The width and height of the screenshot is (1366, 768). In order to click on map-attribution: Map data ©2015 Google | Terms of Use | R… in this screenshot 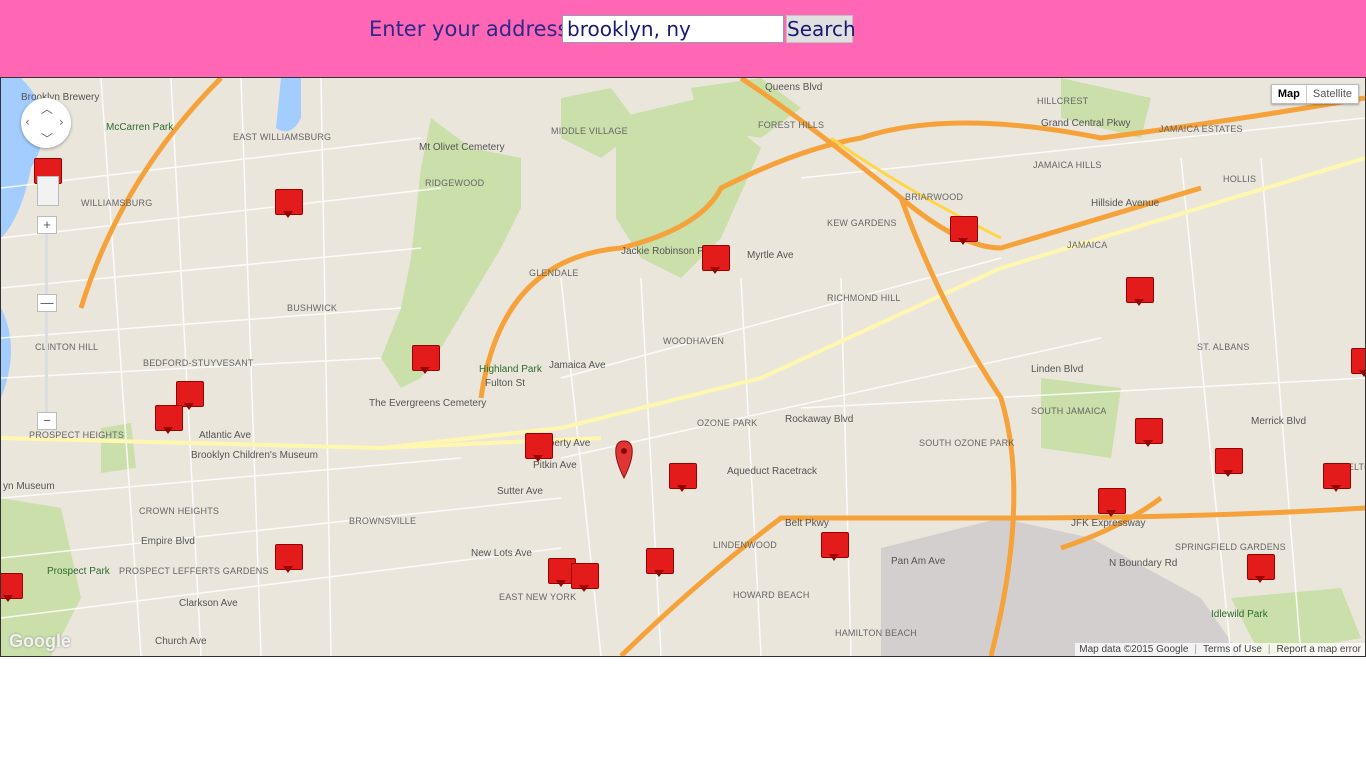, I will do `click(1220, 649)`.